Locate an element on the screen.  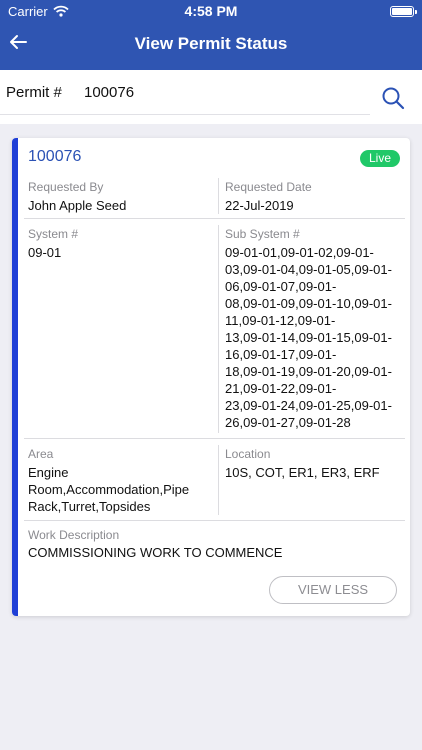
permit-number: 100076 is located at coordinates (54, 157).